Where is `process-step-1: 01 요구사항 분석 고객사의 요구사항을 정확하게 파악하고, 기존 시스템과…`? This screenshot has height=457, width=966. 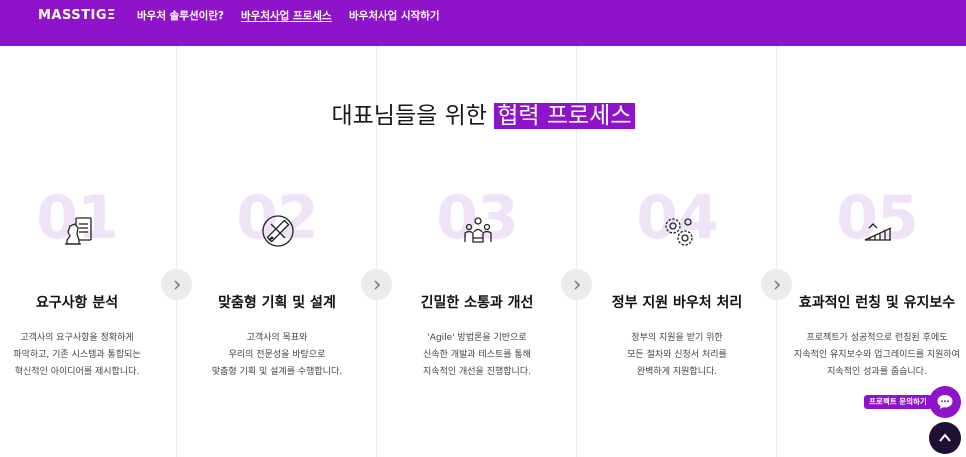
process-step-1: 01 요구사항 분석 고객사의 요구사항을 정확하게 파악하고, 기존 시스템과… is located at coordinates (88, 290).